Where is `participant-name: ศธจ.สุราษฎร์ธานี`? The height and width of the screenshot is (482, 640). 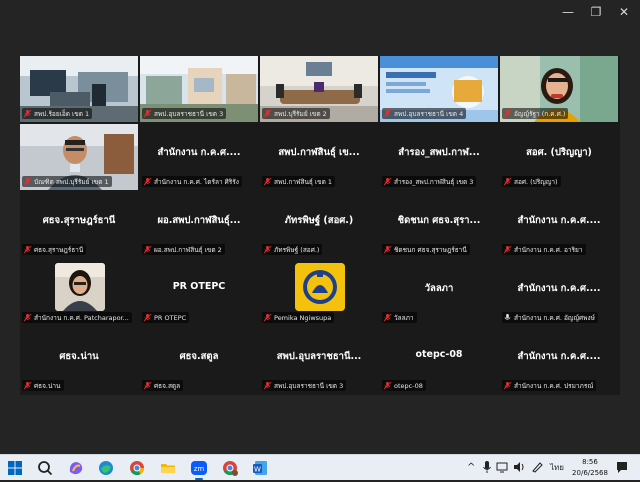
participant-name: ศธจ.สุราษฎร์ธานี is located at coordinates (59, 249).